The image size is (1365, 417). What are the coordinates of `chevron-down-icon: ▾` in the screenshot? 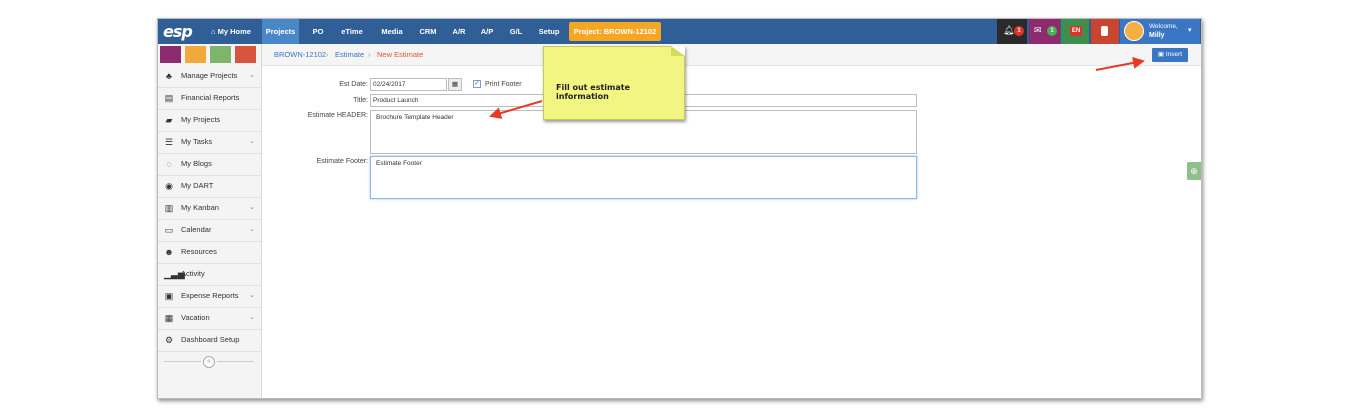 It's located at (1190, 30).